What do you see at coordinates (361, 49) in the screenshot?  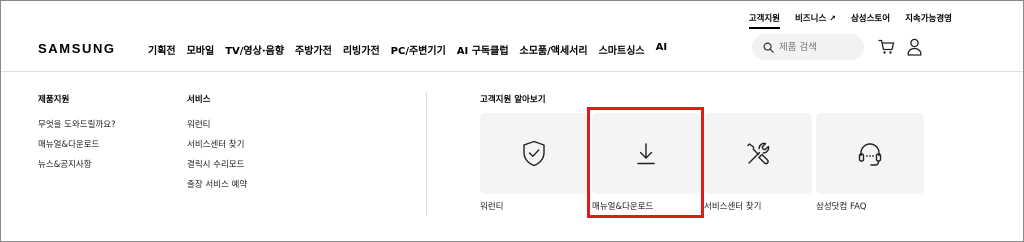 I see `nav-item-living: 리빙가전` at bounding box center [361, 49].